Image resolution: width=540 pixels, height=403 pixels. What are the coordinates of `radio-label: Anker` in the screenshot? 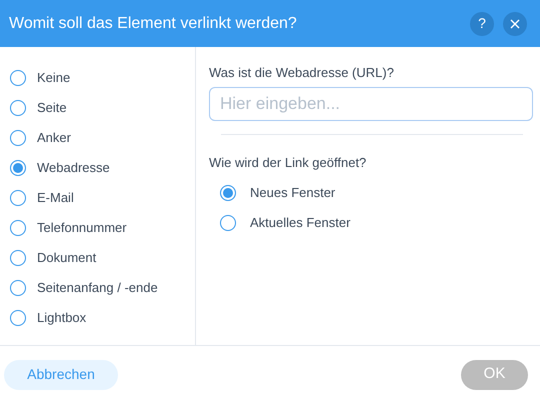 It's located at (54, 138).